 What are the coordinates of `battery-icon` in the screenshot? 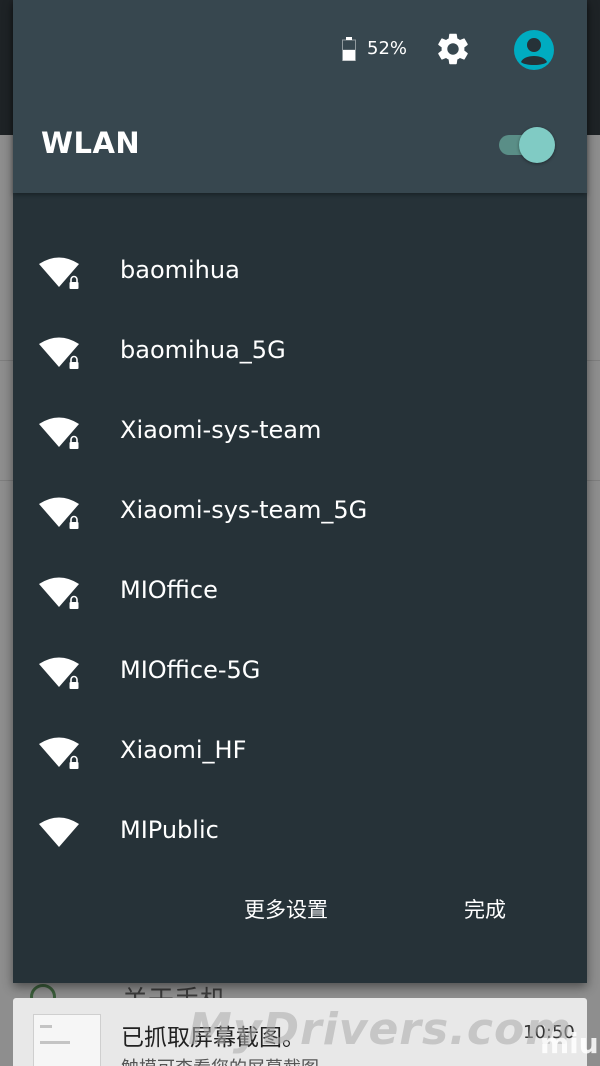 It's located at (349, 49).